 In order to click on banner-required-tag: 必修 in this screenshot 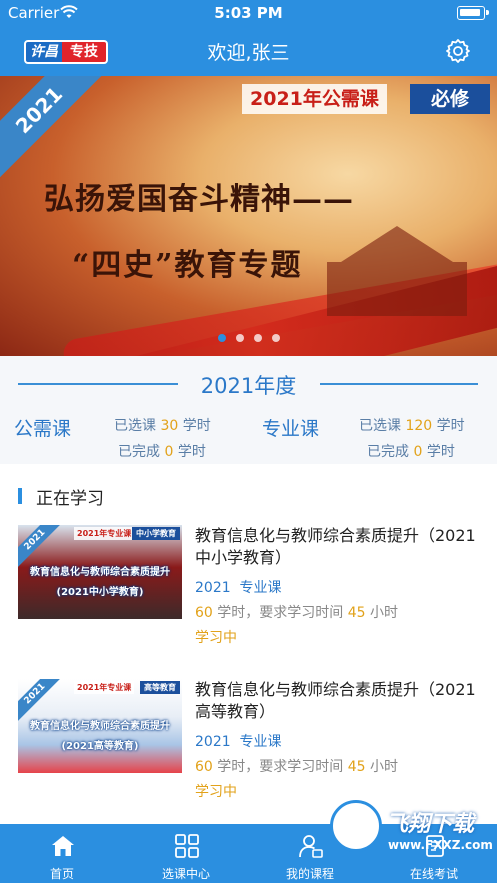, I will do `click(450, 99)`.